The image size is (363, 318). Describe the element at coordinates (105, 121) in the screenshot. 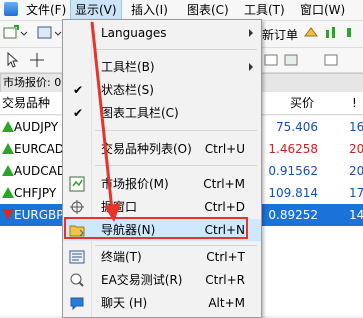

I see `annotation-arrow-icon` at that location.